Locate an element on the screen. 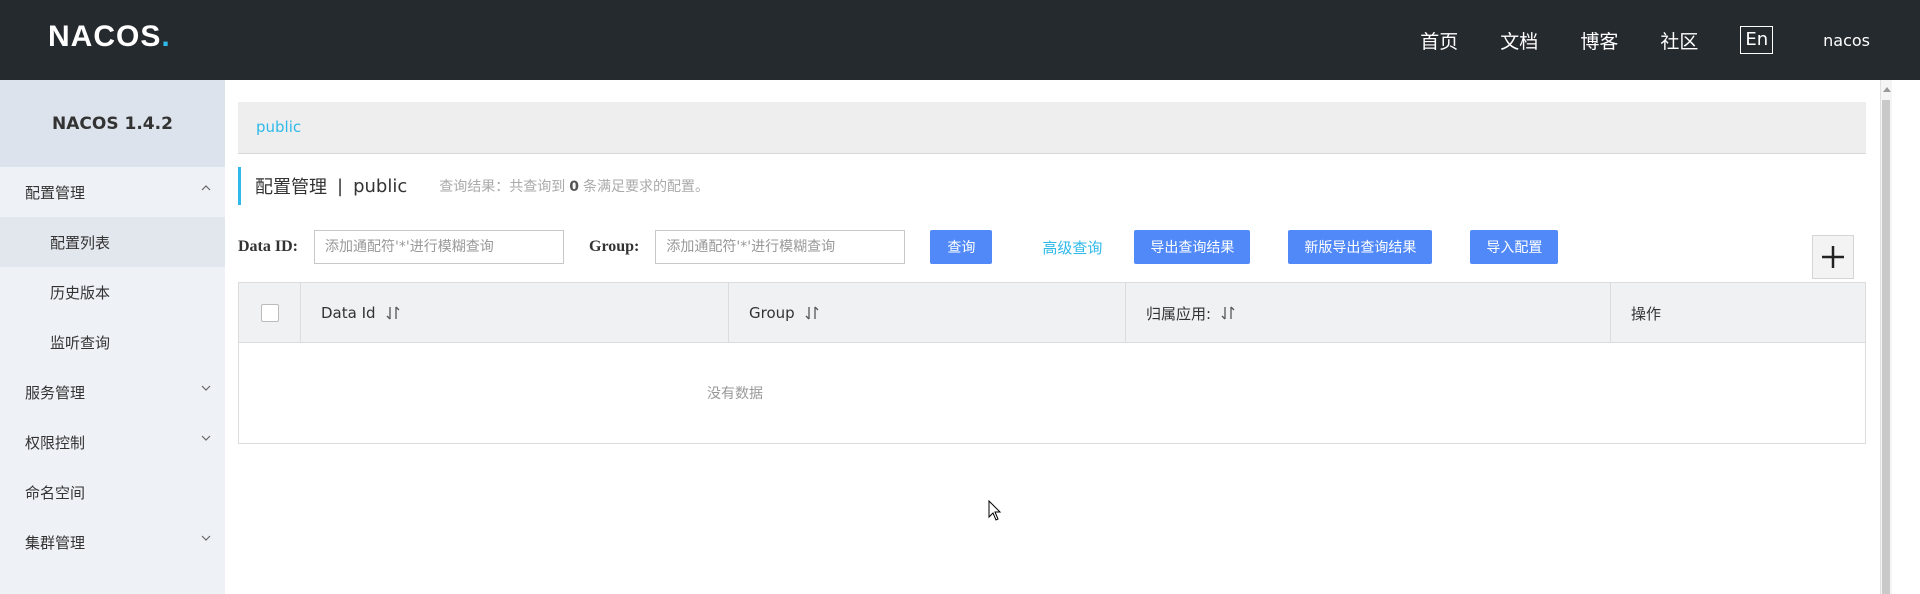 The width and height of the screenshot is (1920, 594). top-header: NACOS. 首页 文档 博客 社区 En nacos is located at coordinates (960, 40).